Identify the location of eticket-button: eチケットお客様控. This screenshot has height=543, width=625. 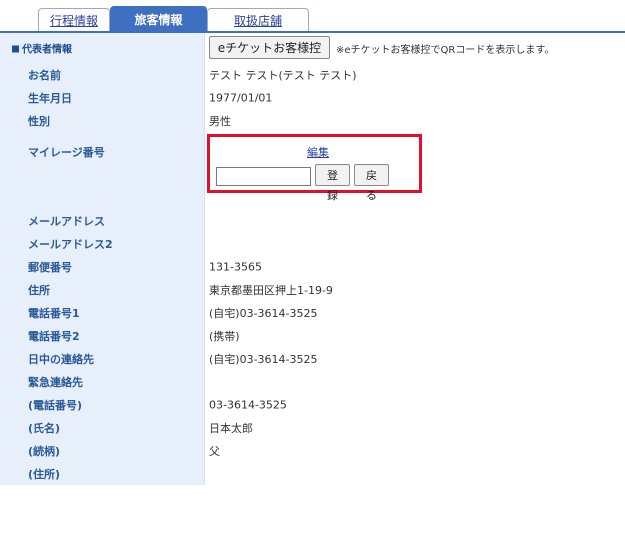
(269, 47).